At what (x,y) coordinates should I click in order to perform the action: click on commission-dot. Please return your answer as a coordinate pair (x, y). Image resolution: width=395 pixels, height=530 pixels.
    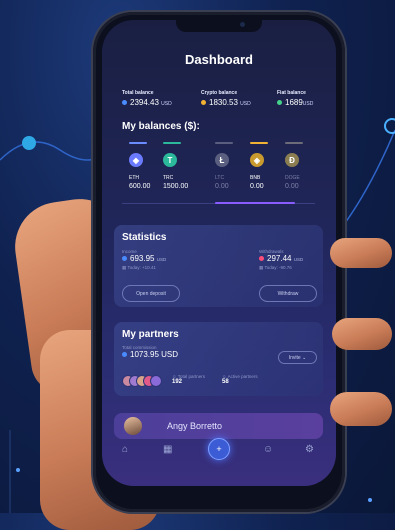
    Looking at the image, I should click on (124, 355).